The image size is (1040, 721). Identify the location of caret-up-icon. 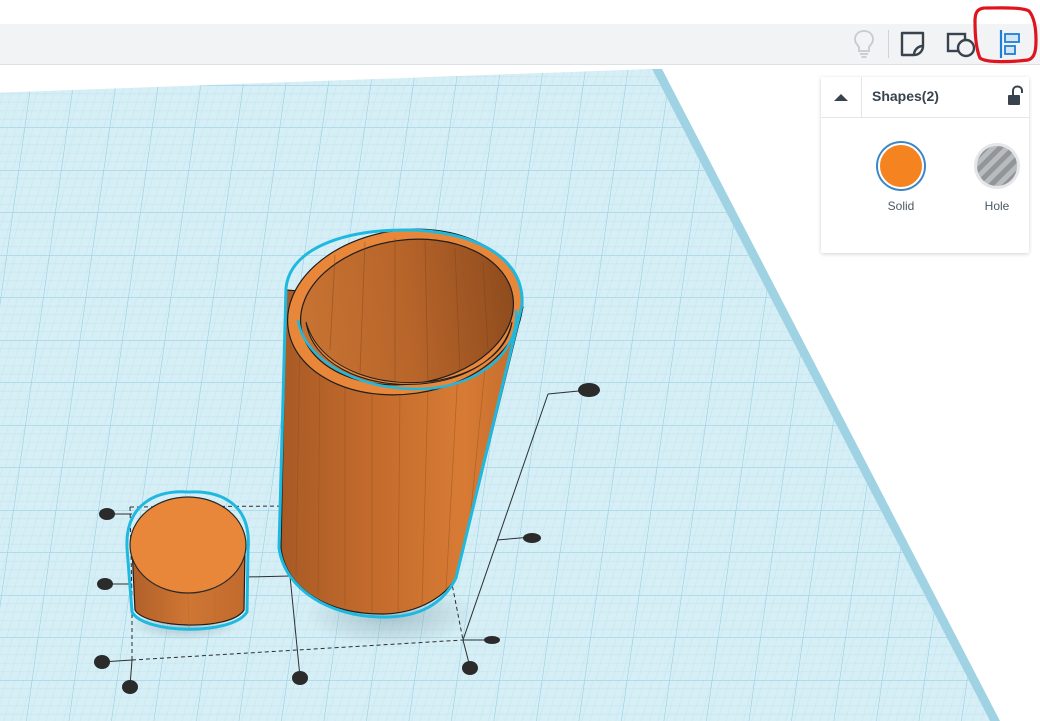
(841, 97).